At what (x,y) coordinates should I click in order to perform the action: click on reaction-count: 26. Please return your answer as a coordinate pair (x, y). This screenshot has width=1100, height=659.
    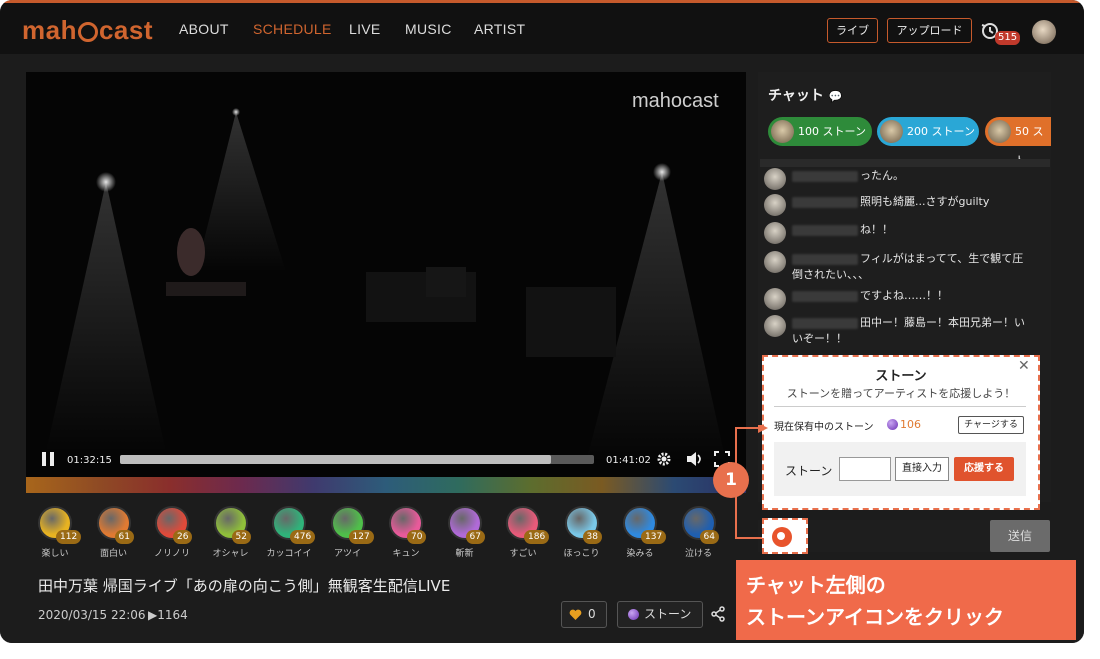
    Looking at the image, I should click on (183, 537).